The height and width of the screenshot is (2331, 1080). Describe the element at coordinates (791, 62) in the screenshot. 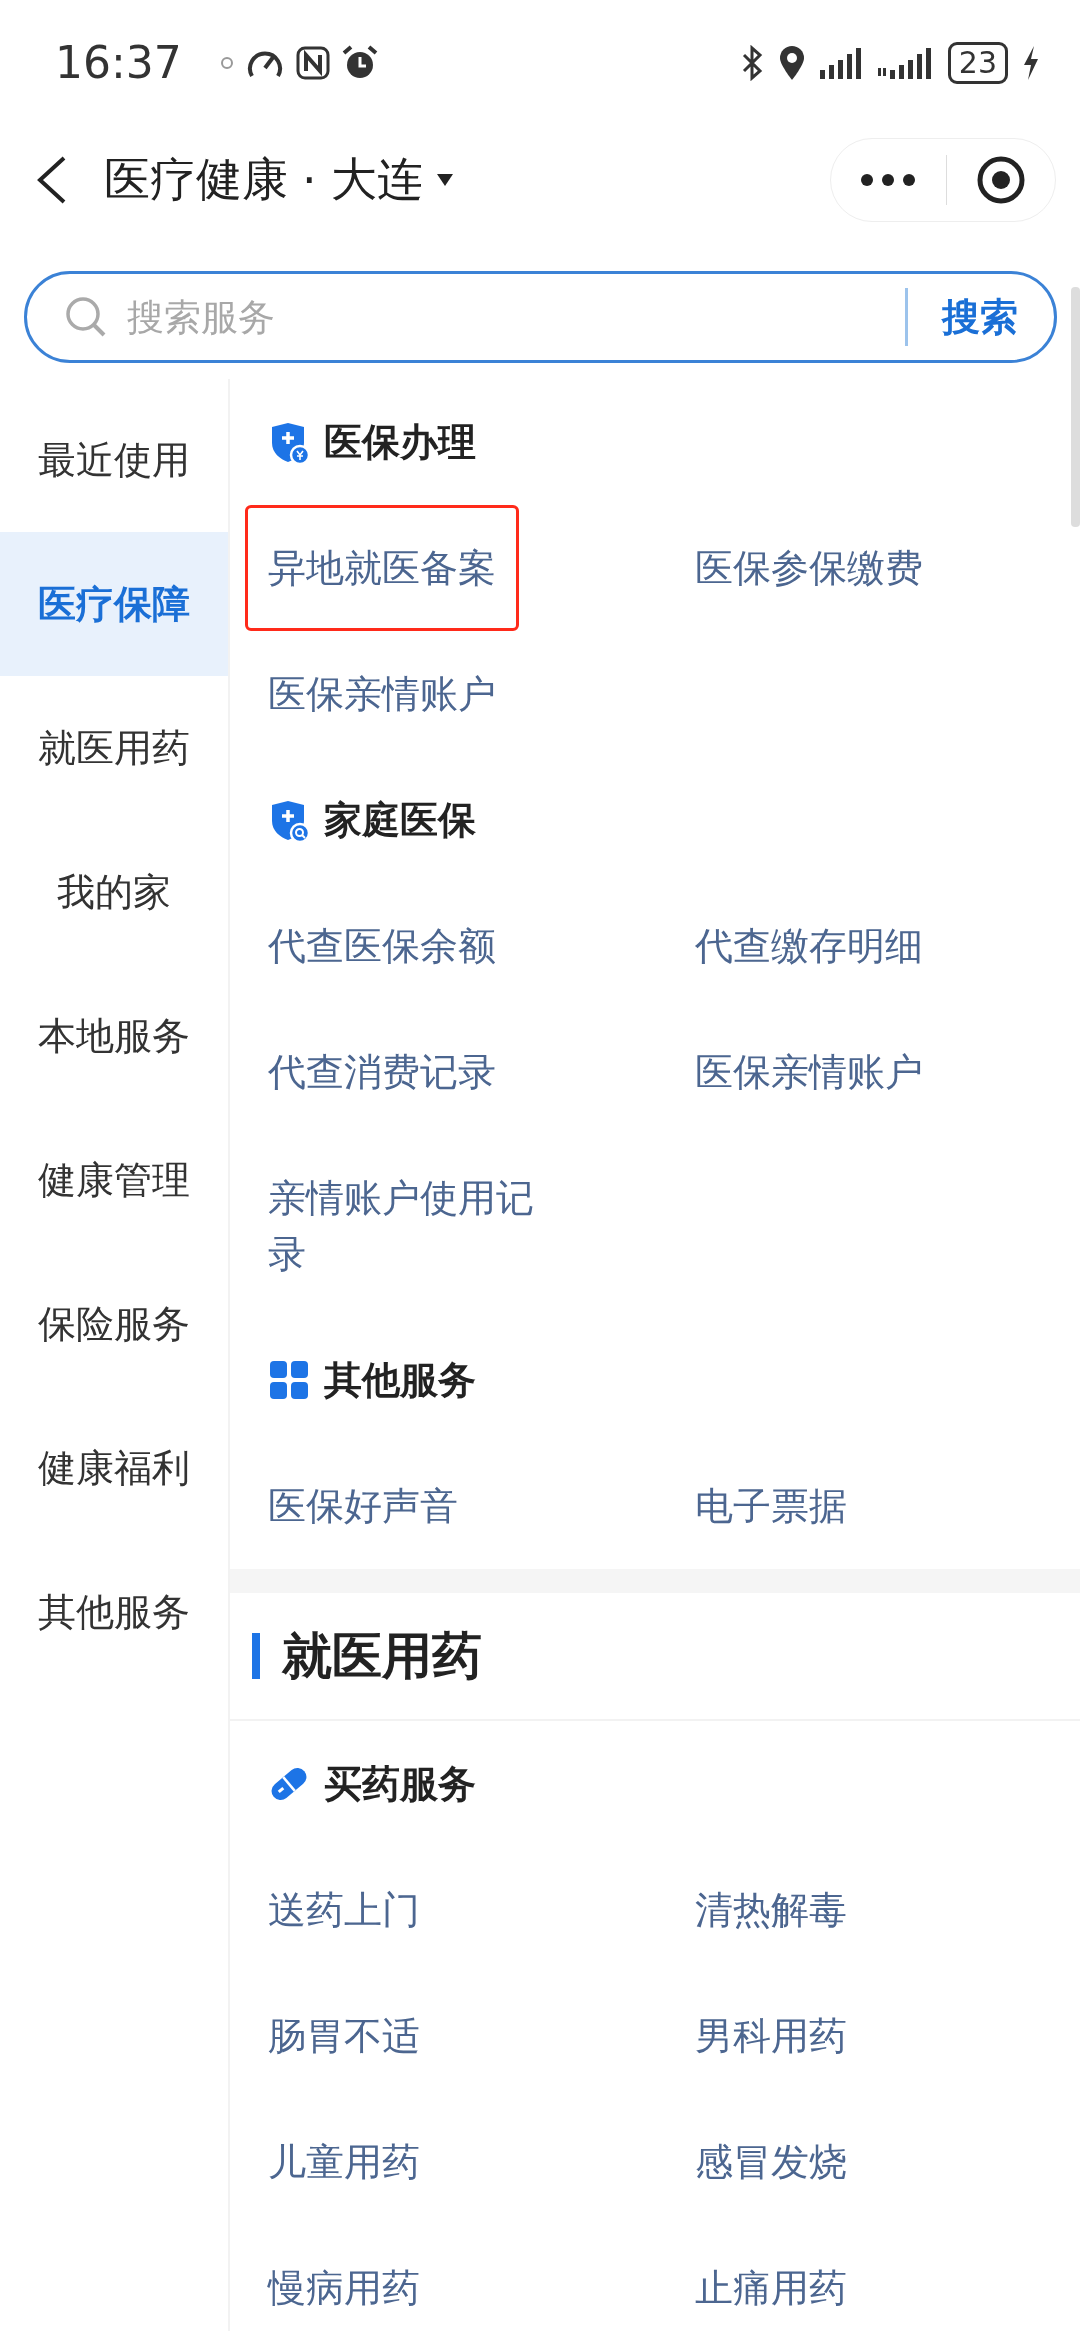

I see `location-pin-icon` at that location.